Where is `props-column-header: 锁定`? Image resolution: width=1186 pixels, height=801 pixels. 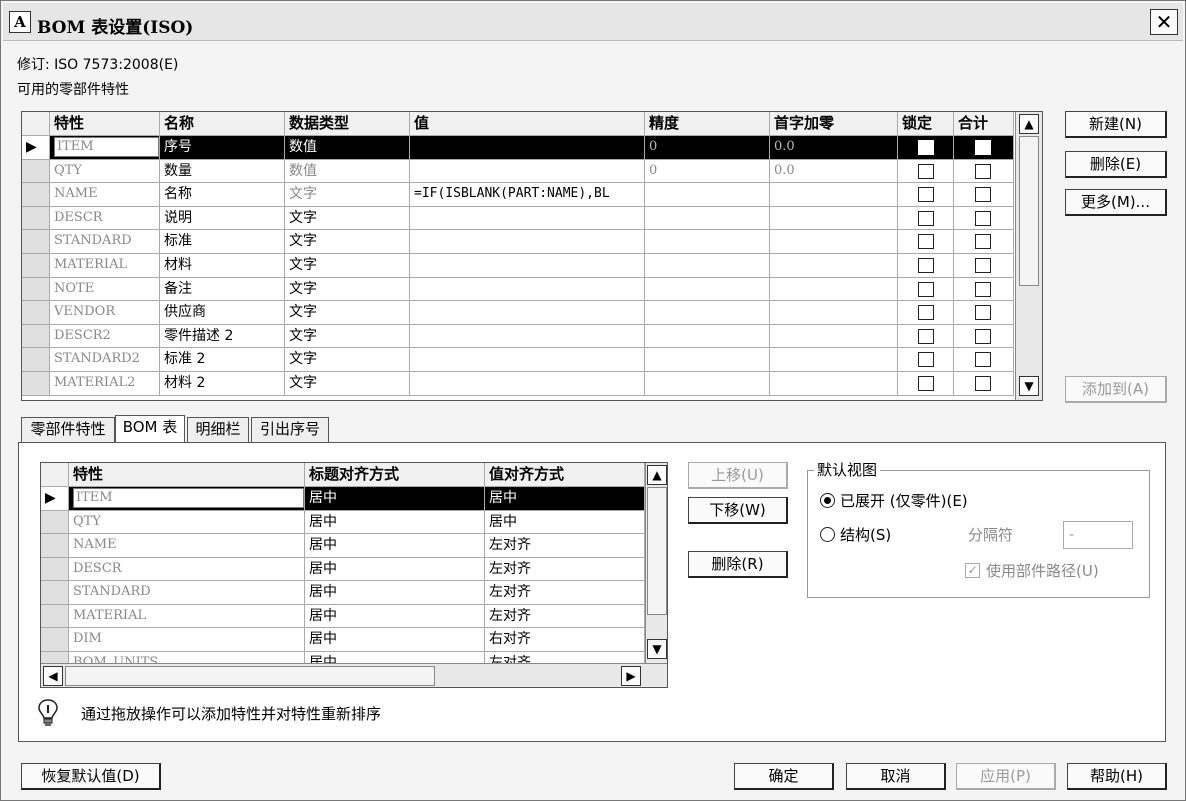
props-column-header: 锁定 is located at coordinates (926, 123).